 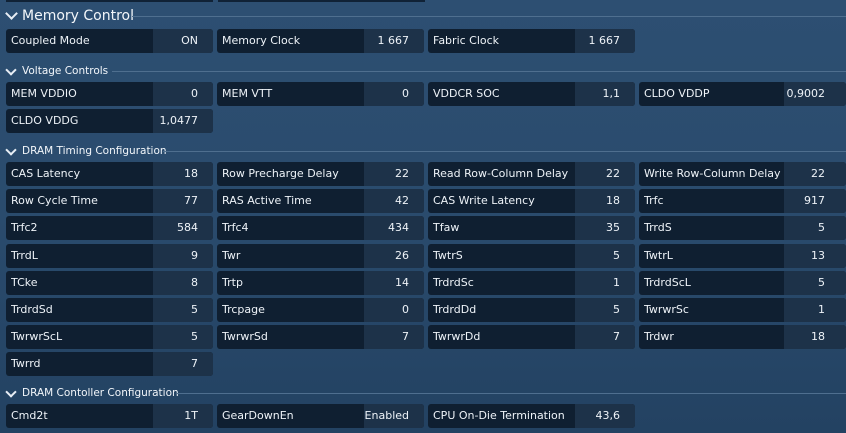 What do you see at coordinates (815, 94) in the screenshot?
I see `setting-value: 0,9002` at bounding box center [815, 94].